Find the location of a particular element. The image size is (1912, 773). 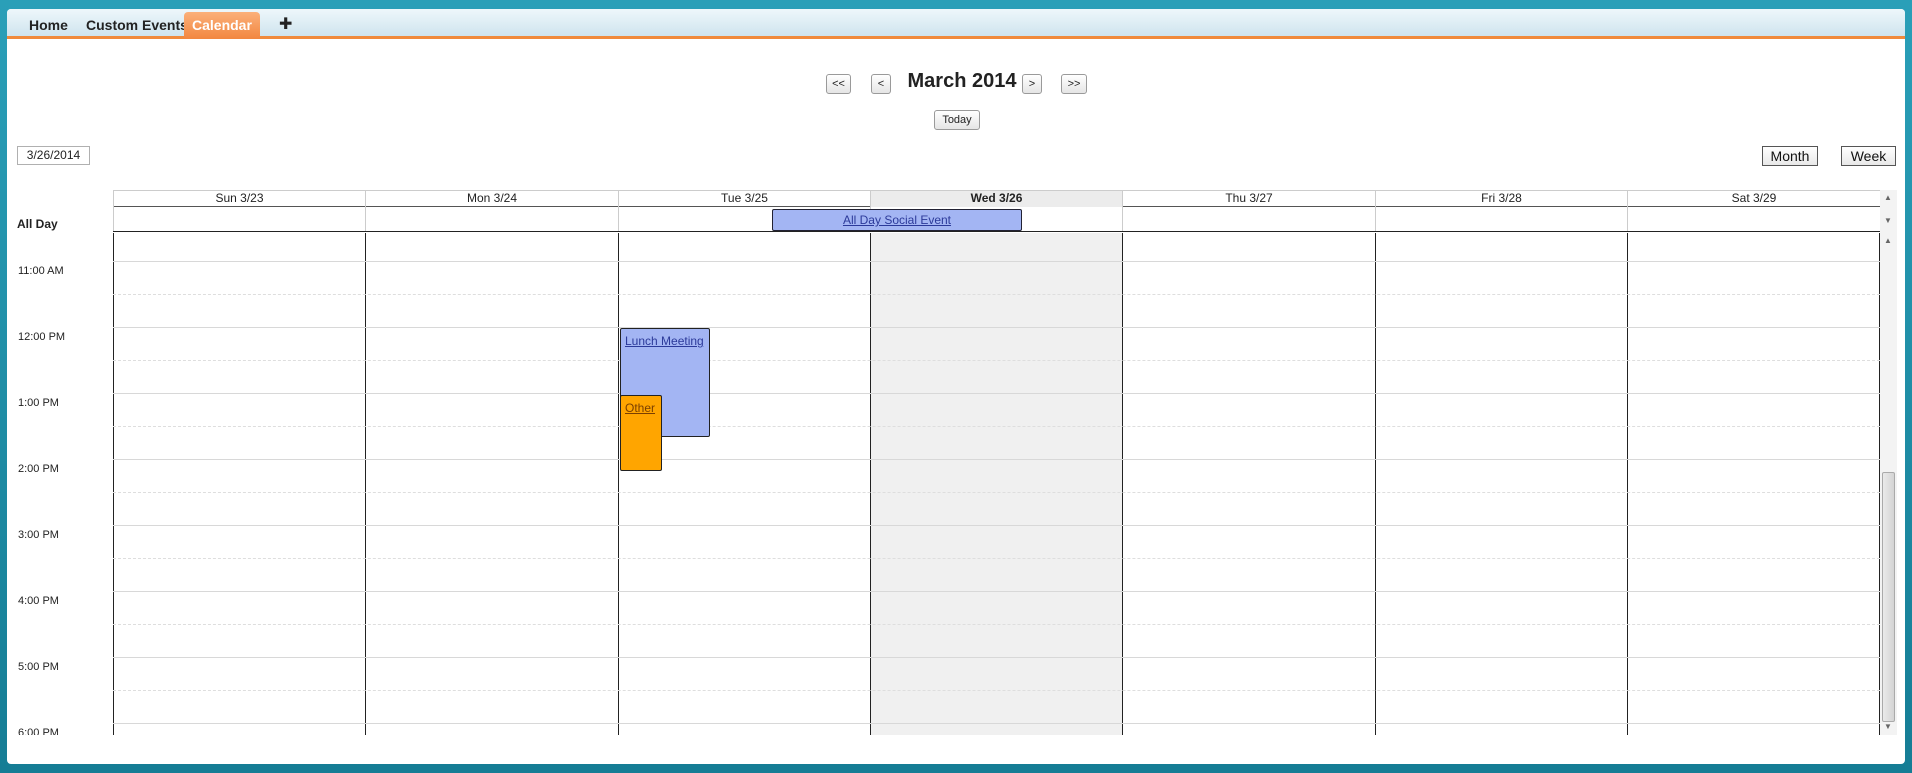

day-column-today is located at coordinates (996, 484).